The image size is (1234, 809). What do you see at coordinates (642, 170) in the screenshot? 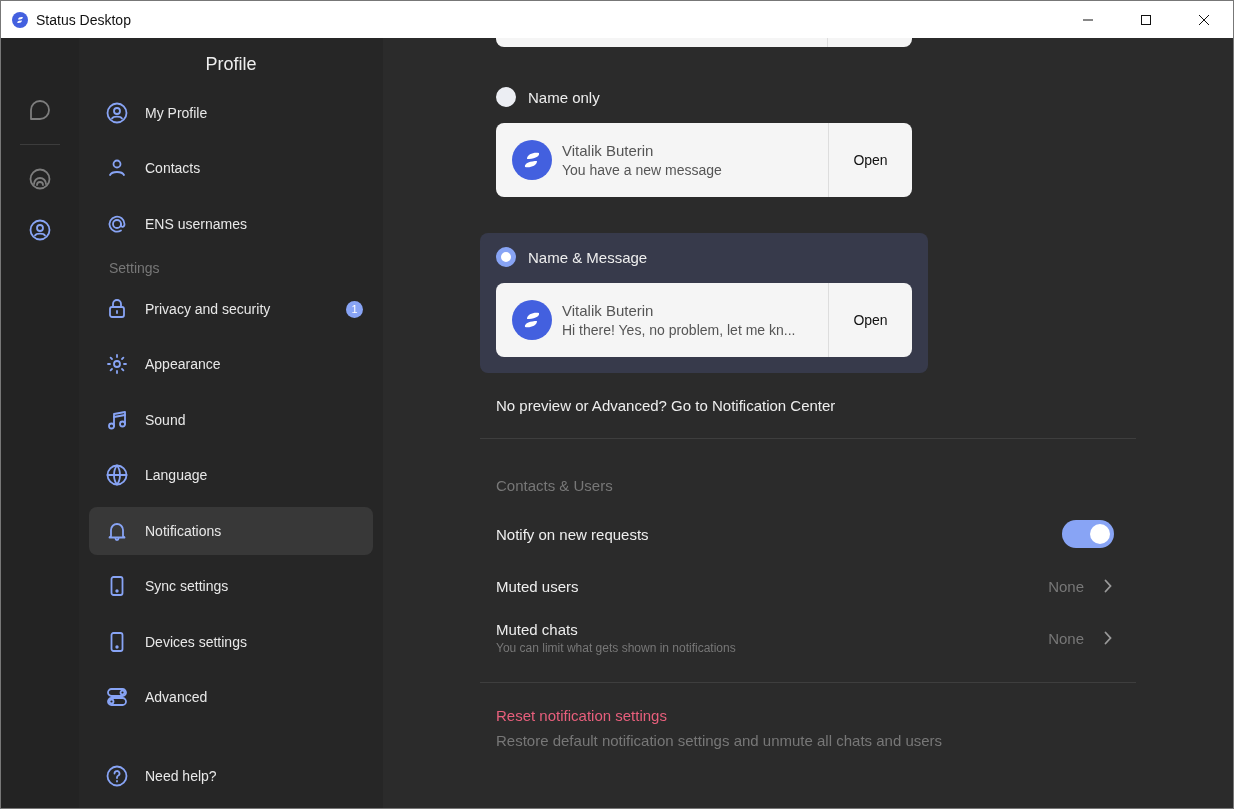
I see `message-preview: You have a new message` at bounding box center [642, 170].